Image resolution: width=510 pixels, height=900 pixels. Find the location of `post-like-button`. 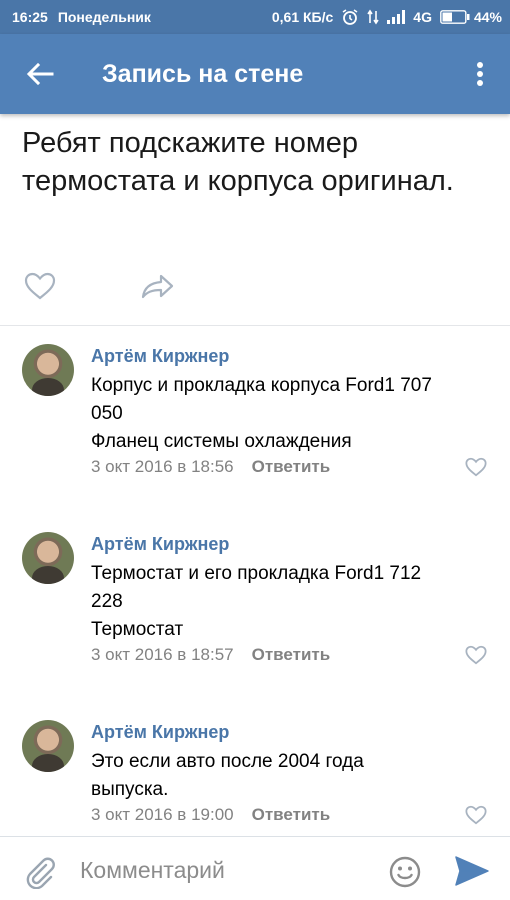

post-like-button is located at coordinates (40, 286).